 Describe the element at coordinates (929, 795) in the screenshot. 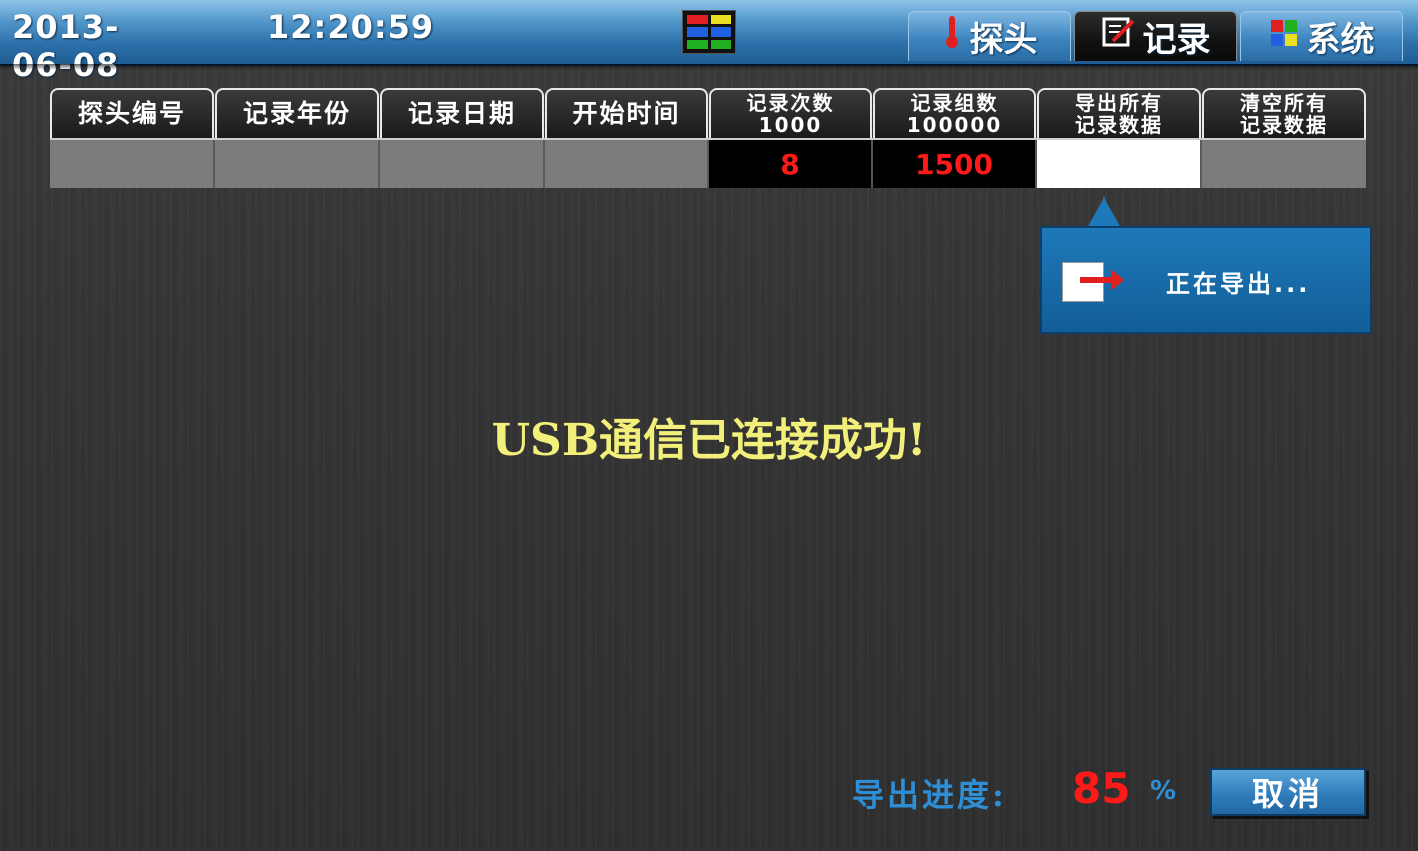

I see `export-progress-label: 导出进度:` at that location.